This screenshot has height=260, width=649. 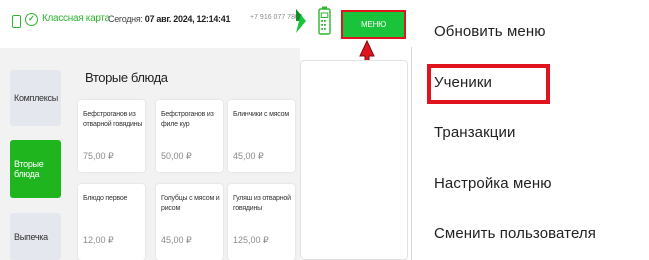 What do you see at coordinates (490, 31) in the screenshot?
I see `menu-item-refresh-menu: Обновить меню` at bounding box center [490, 31].